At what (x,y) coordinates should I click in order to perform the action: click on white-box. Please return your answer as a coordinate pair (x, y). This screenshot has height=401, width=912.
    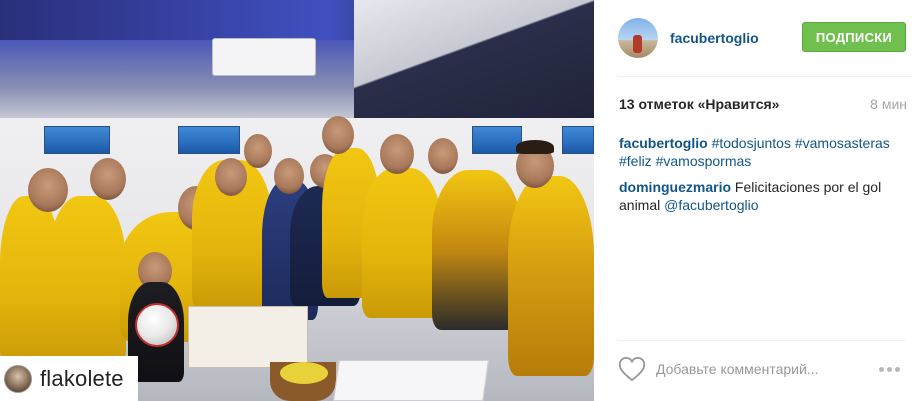
    Looking at the image, I should click on (411, 380).